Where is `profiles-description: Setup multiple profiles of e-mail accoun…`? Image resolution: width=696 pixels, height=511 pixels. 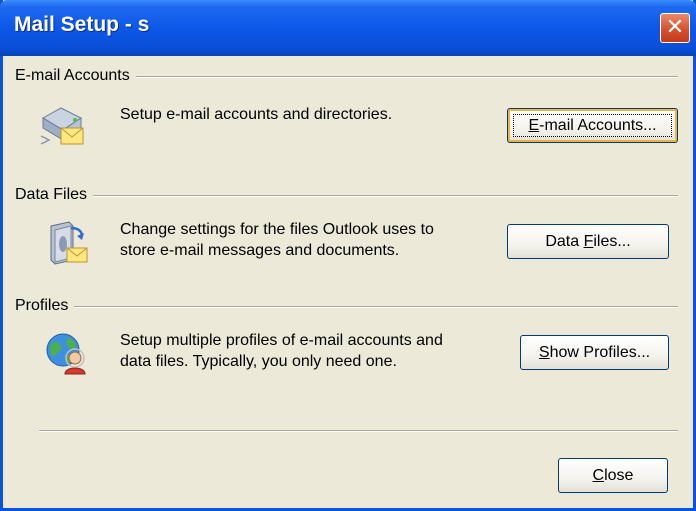 profiles-description: Setup multiple profiles of e-mail accoun… is located at coordinates (281, 351).